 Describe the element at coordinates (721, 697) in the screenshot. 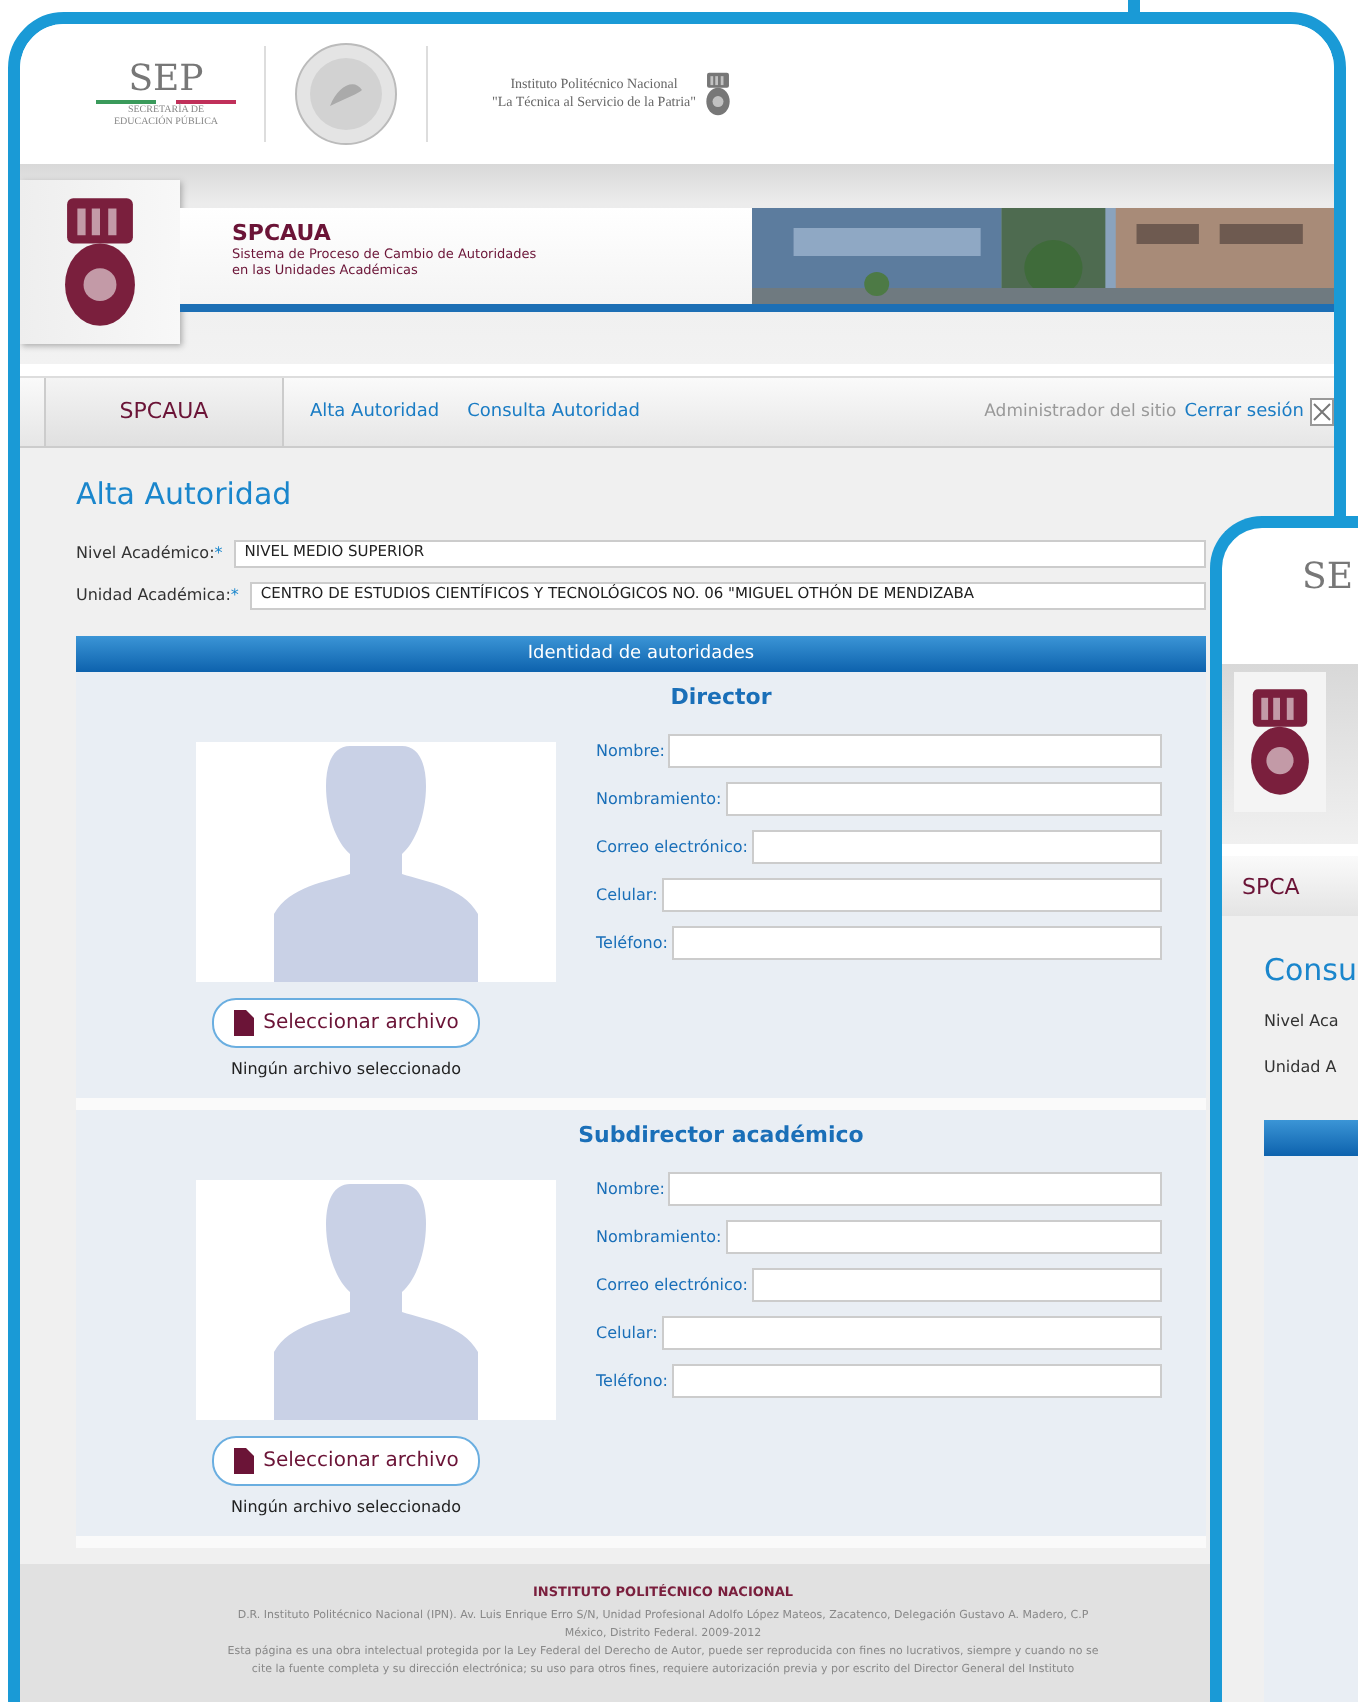

I see `role-title: Director` at that location.